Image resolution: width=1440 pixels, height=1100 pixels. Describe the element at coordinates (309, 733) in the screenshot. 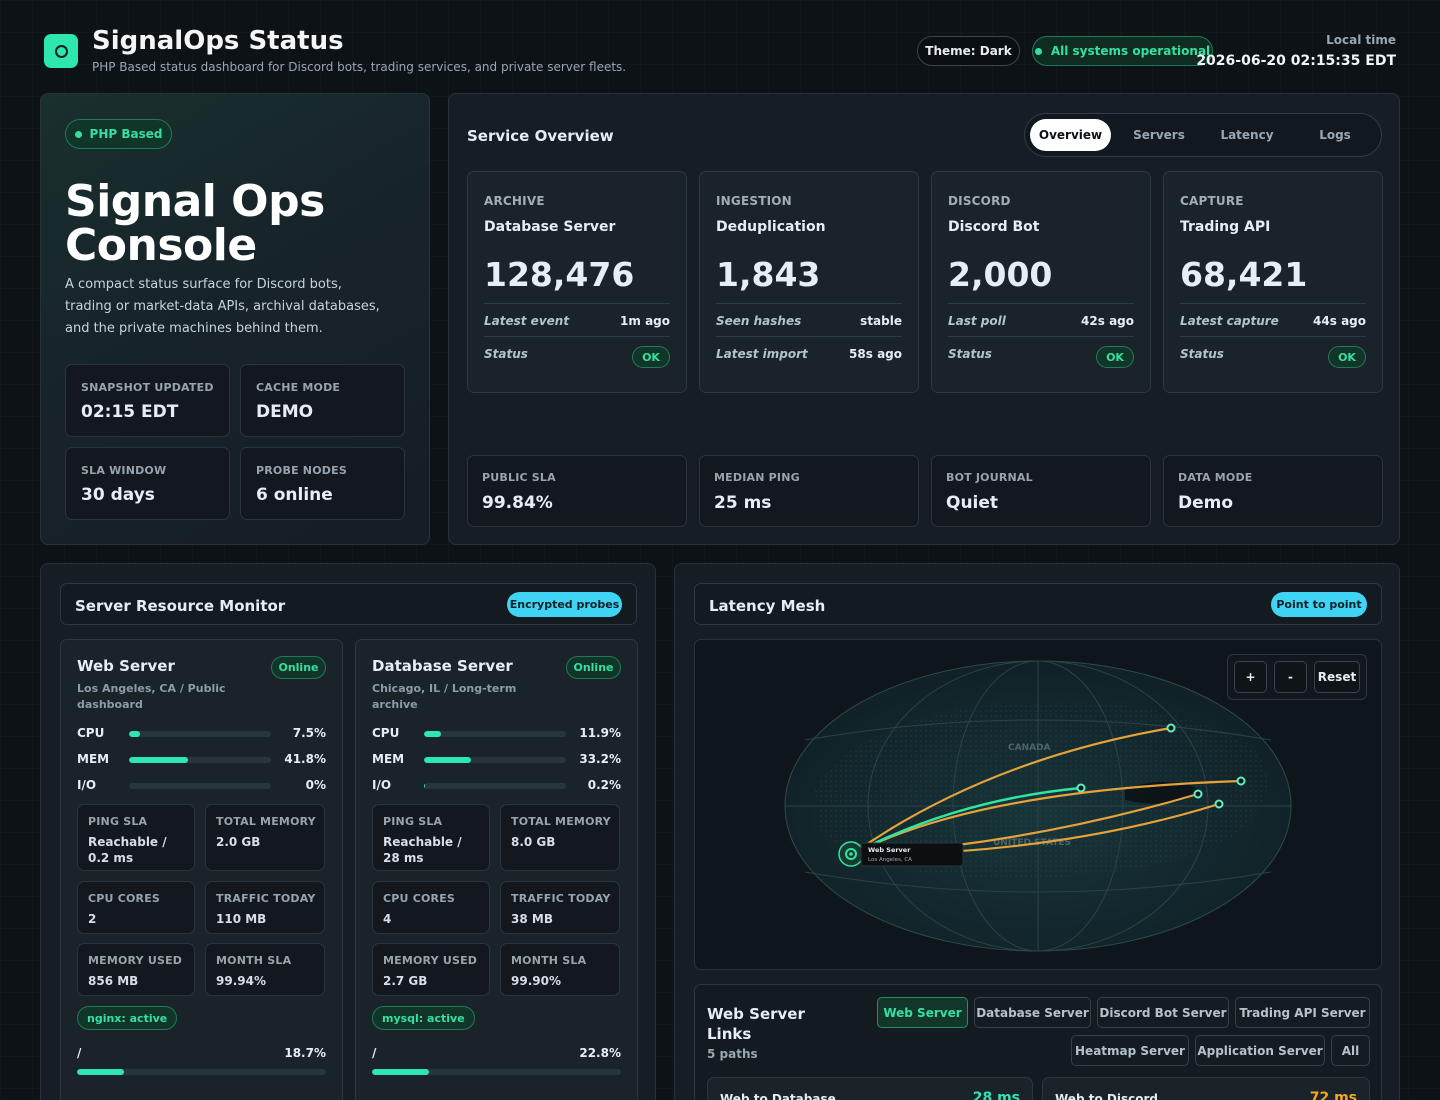

I see `metric-value: 7.5%` at that location.